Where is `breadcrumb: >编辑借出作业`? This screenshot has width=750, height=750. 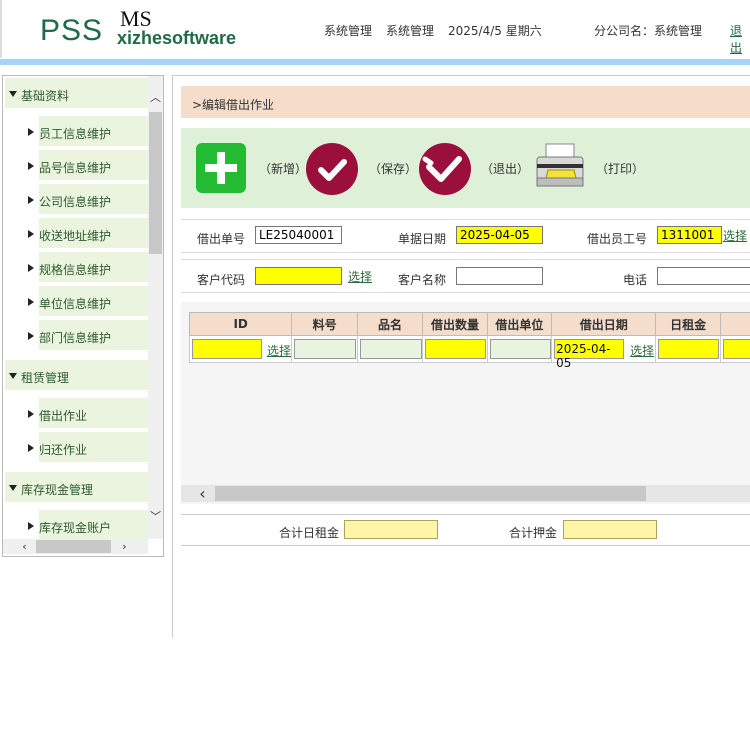
breadcrumb: >编辑借出作业 is located at coordinates (465, 102).